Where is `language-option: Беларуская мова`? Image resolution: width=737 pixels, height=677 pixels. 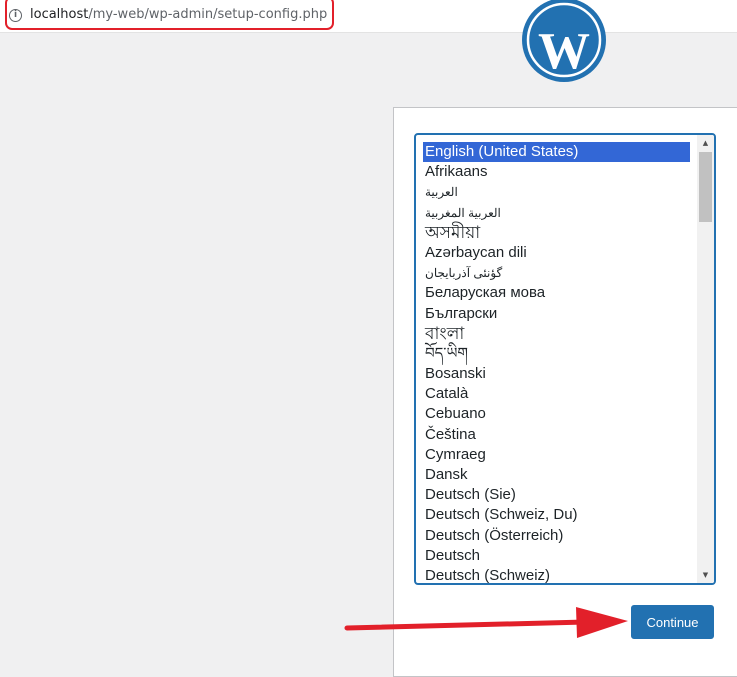
language-option: Беларуская мова is located at coordinates (556, 293).